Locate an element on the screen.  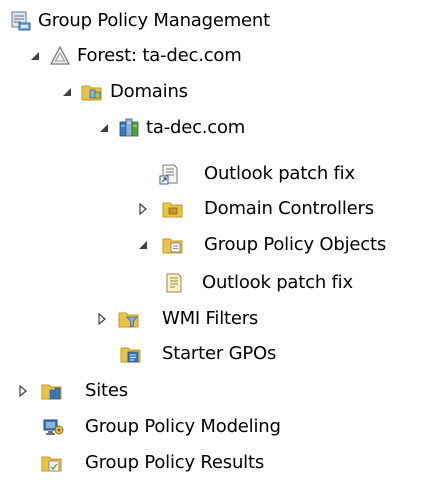
tree-node-starter-gpos: Starter GPOs is located at coordinates (213, 354).